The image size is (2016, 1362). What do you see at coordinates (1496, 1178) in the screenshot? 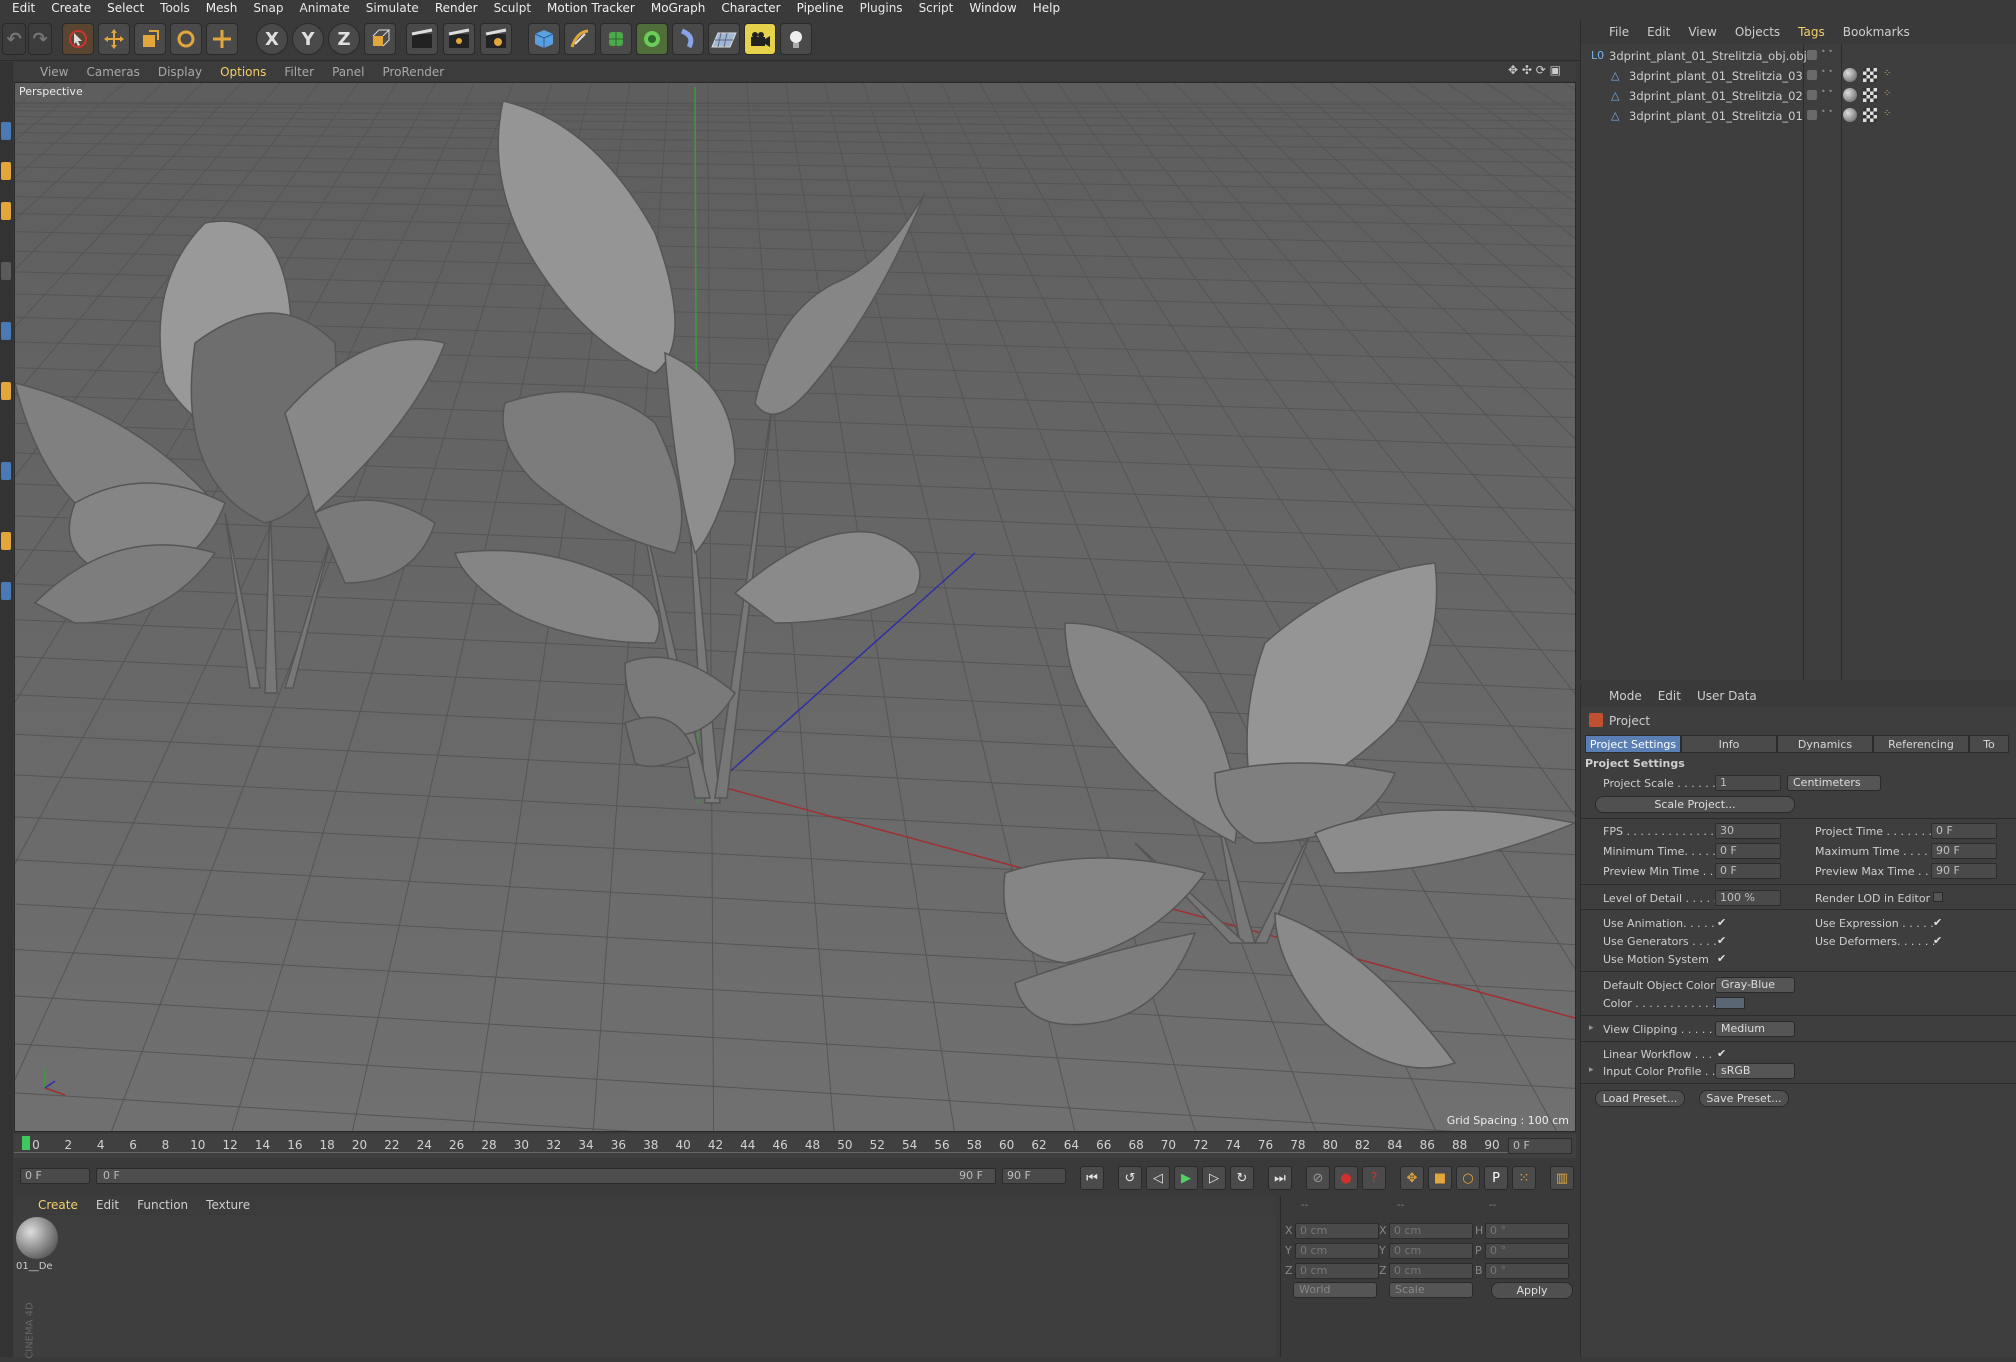
I see `param-key-icon: P` at bounding box center [1496, 1178].